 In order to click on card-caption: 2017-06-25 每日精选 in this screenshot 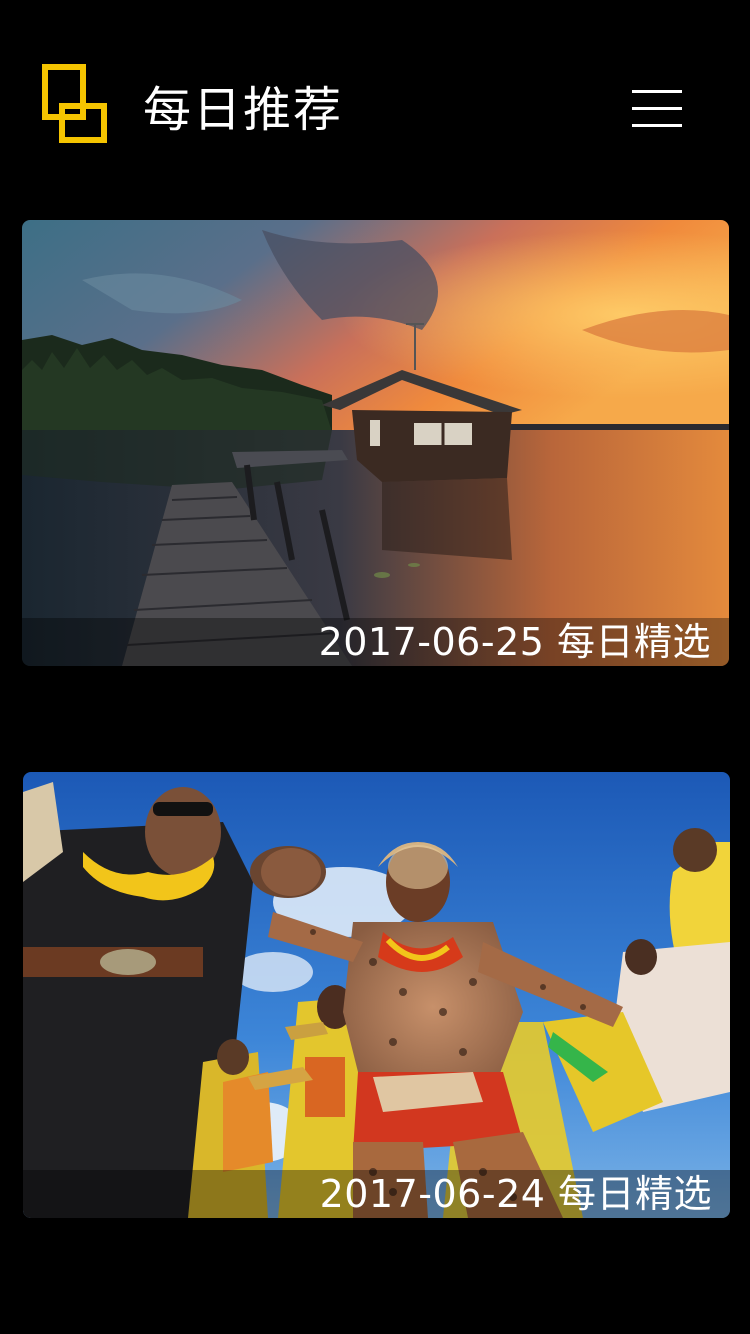, I will do `click(514, 642)`.